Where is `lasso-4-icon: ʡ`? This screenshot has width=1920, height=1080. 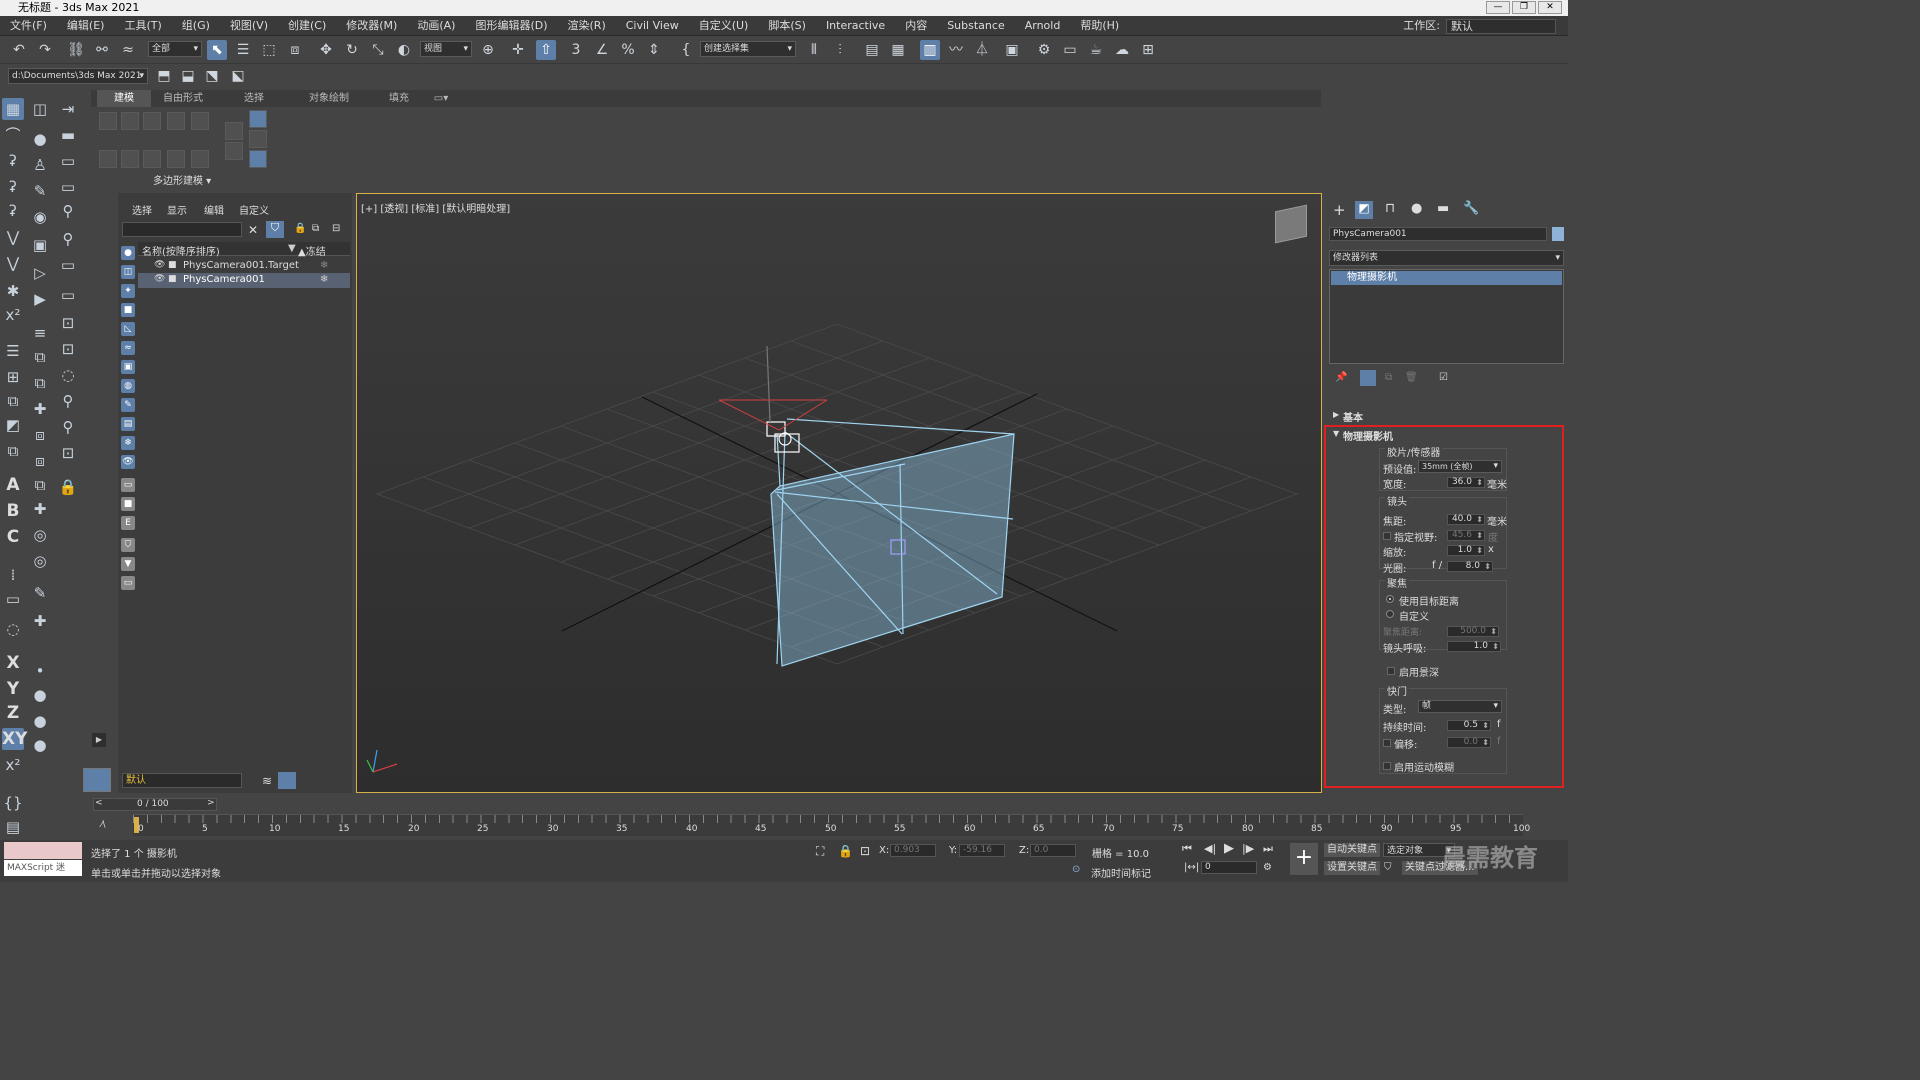
lasso-4-icon: ʡ is located at coordinates (13, 211).